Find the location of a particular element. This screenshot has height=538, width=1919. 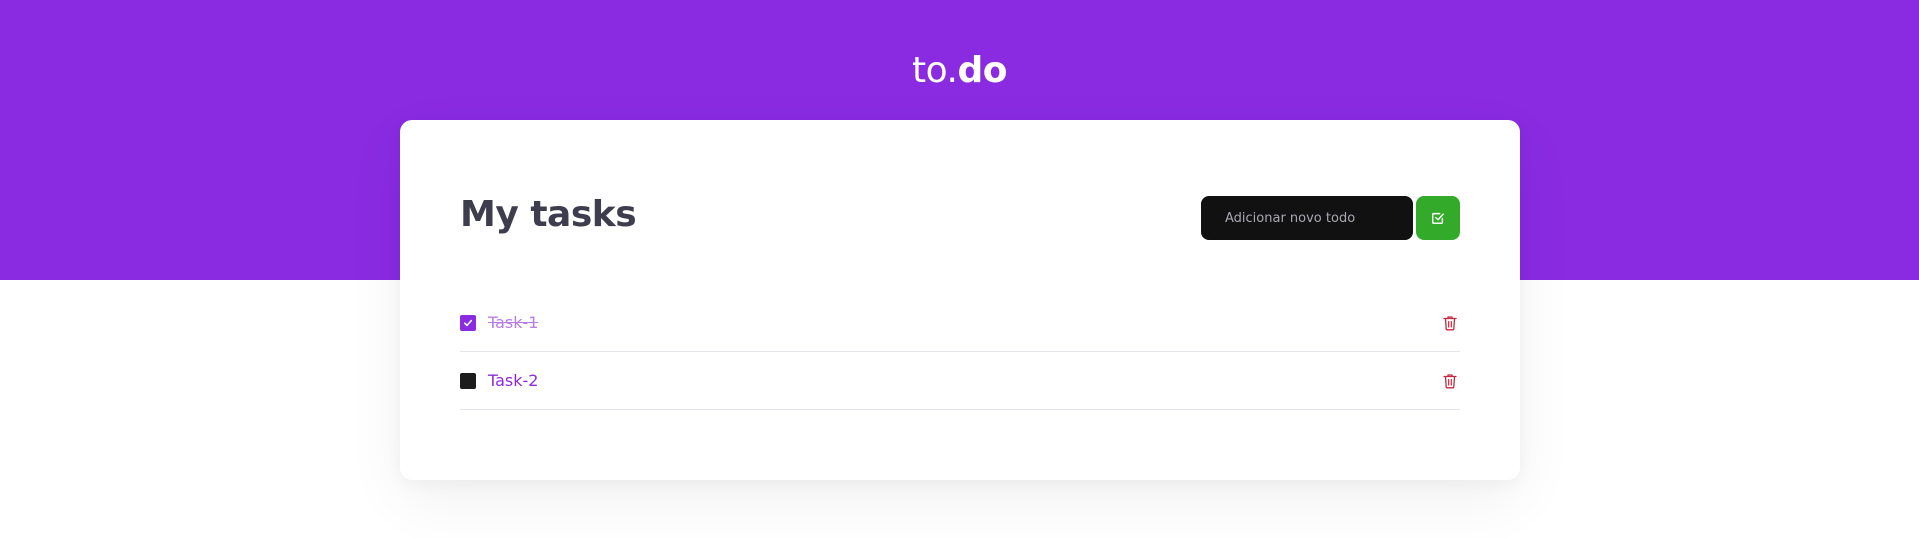

logo-text-light: to. is located at coordinates (935, 70).